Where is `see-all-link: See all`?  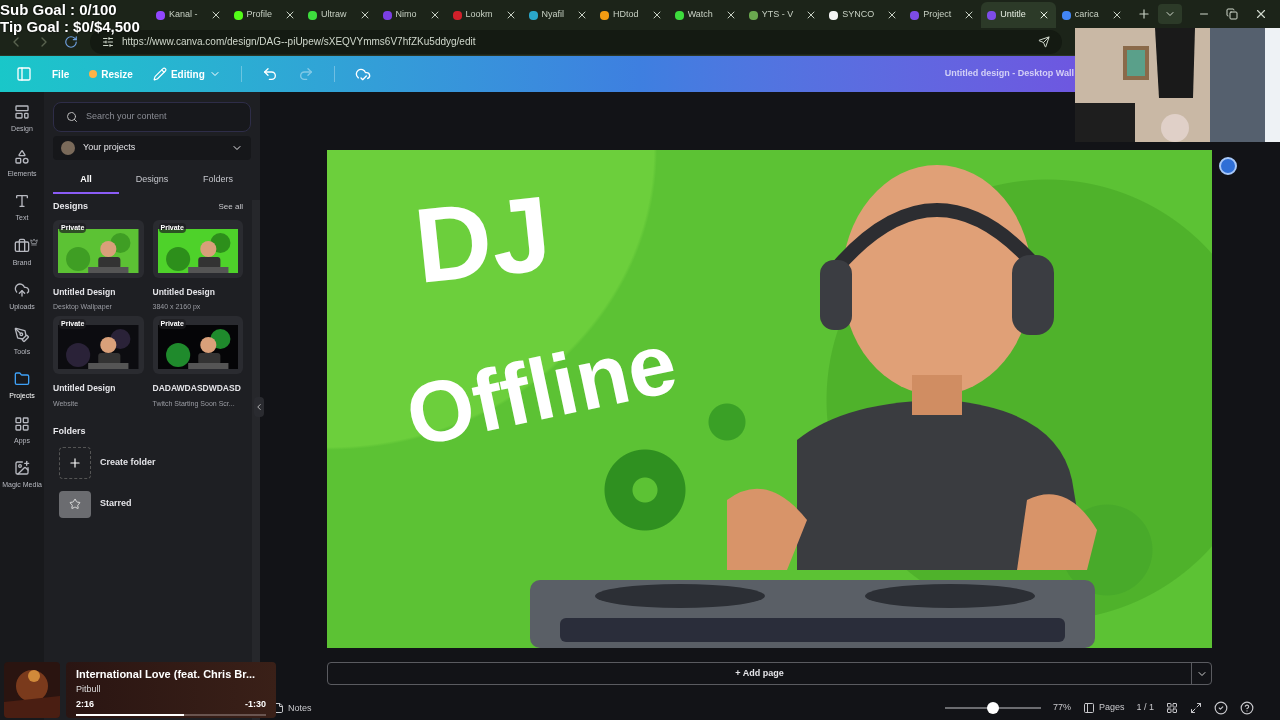
see-all-link: See all is located at coordinates (230, 206).